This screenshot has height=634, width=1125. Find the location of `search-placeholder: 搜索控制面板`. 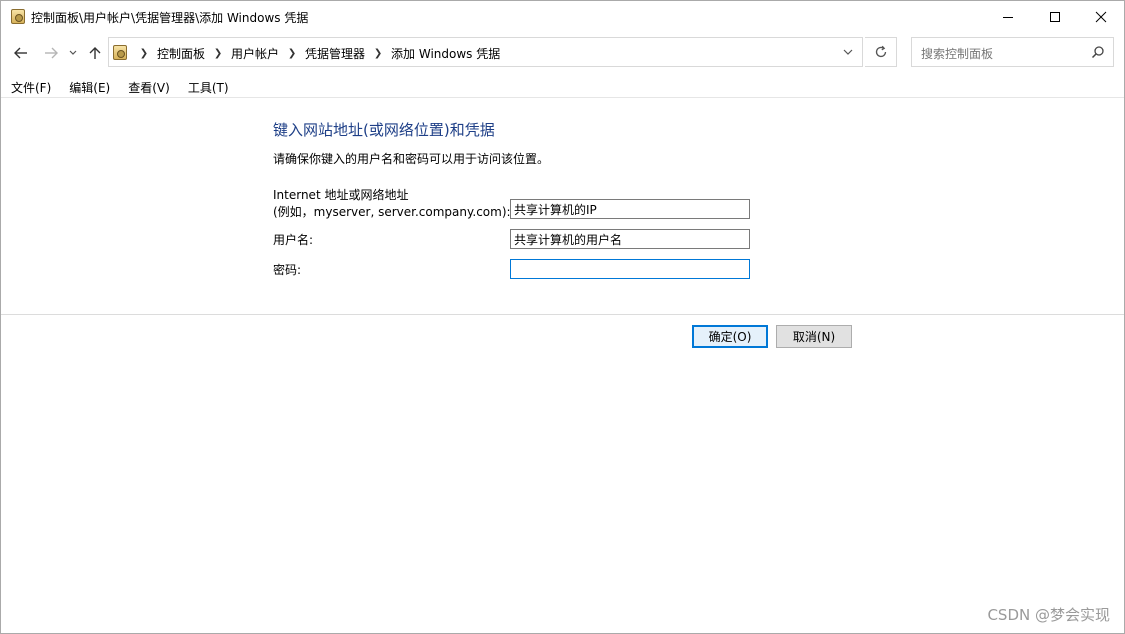

search-placeholder: 搜索控制面板 is located at coordinates (957, 54).